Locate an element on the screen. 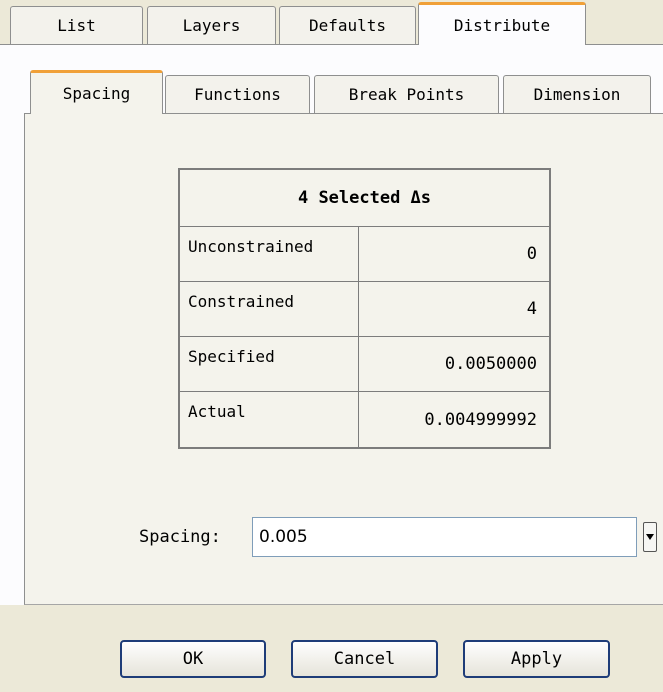  tab-layers: Layers is located at coordinates (211, 25).